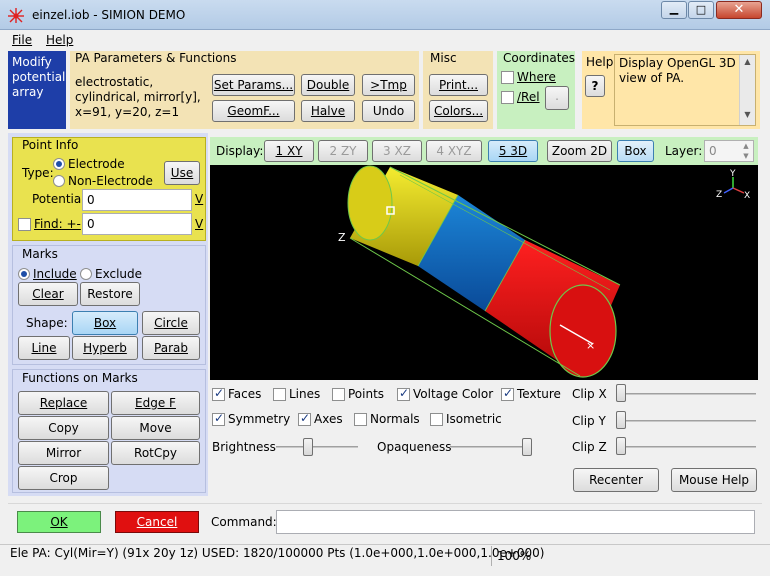  What do you see at coordinates (403, 393) in the screenshot?
I see `voltage-color-checkbox` at bounding box center [403, 393].